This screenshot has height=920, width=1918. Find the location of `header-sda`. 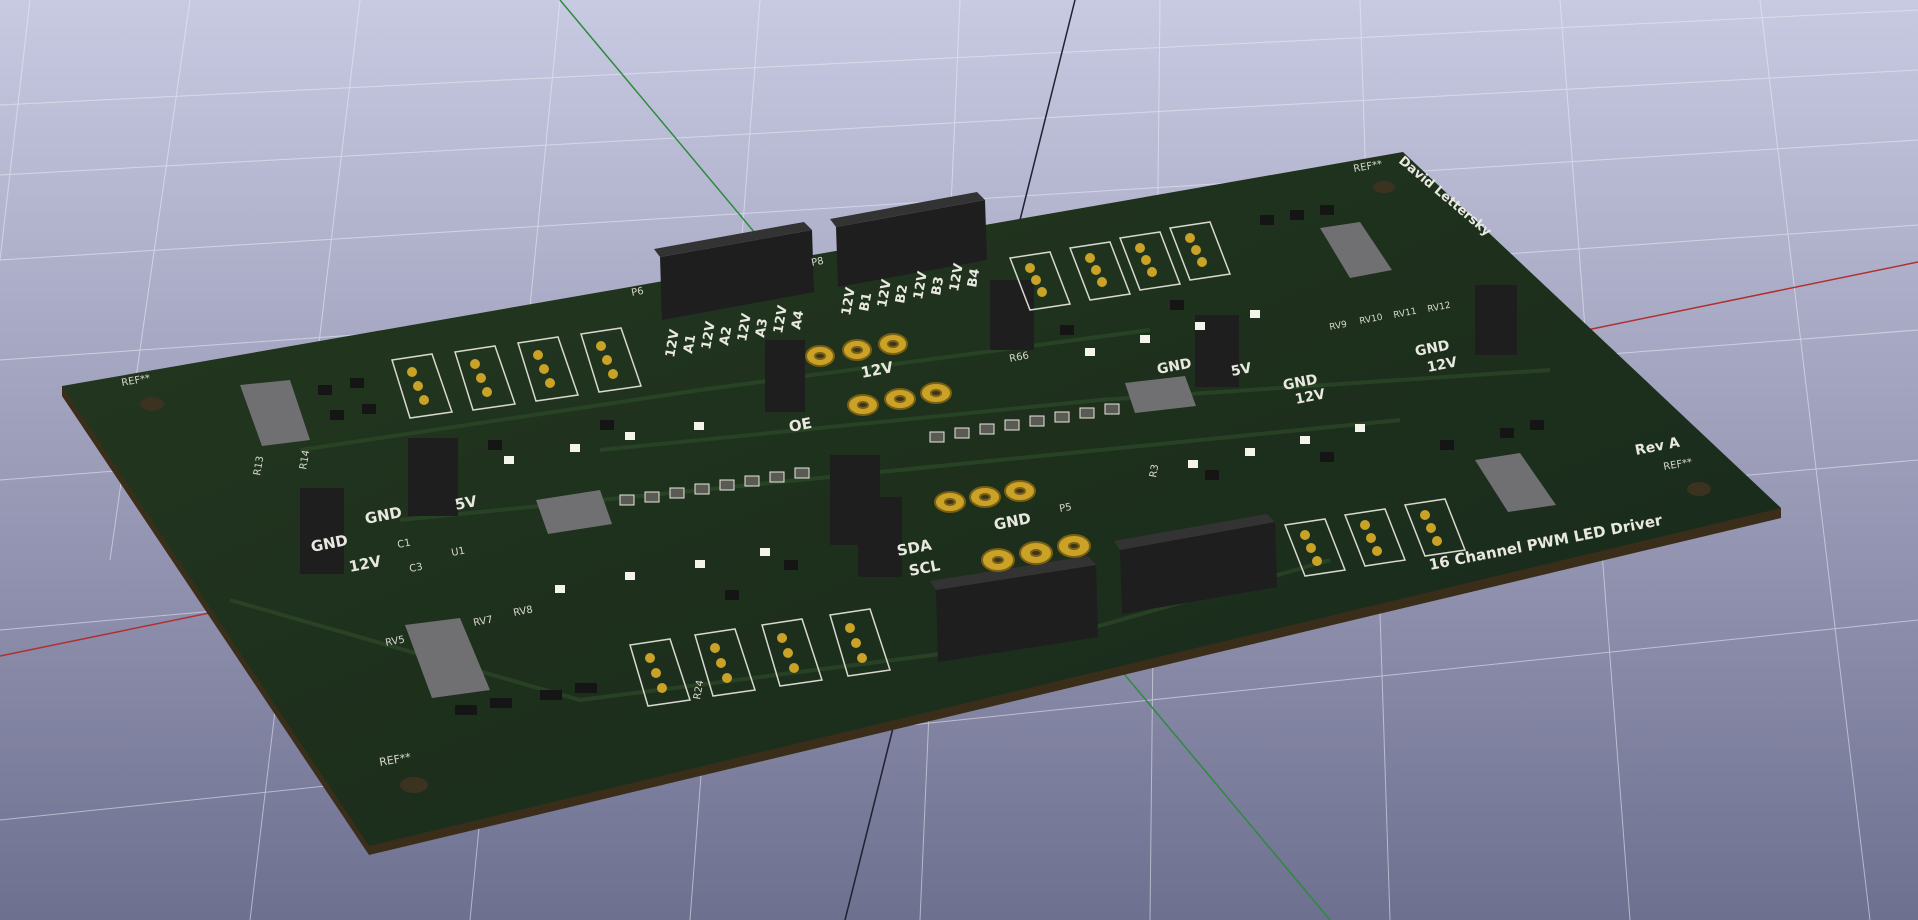

header-sda is located at coordinates (880, 537).